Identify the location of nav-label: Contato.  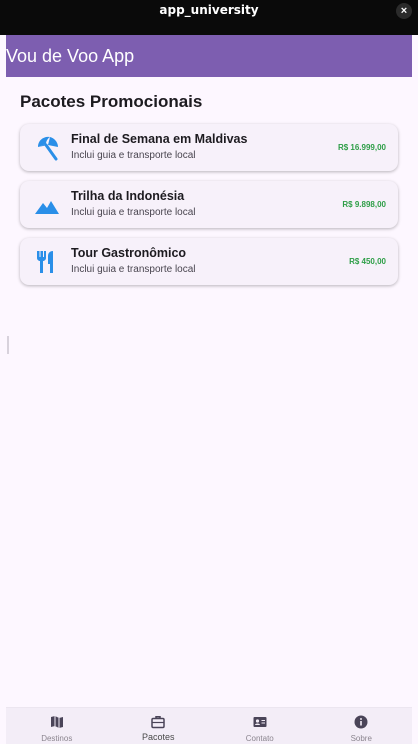
(259, 738).